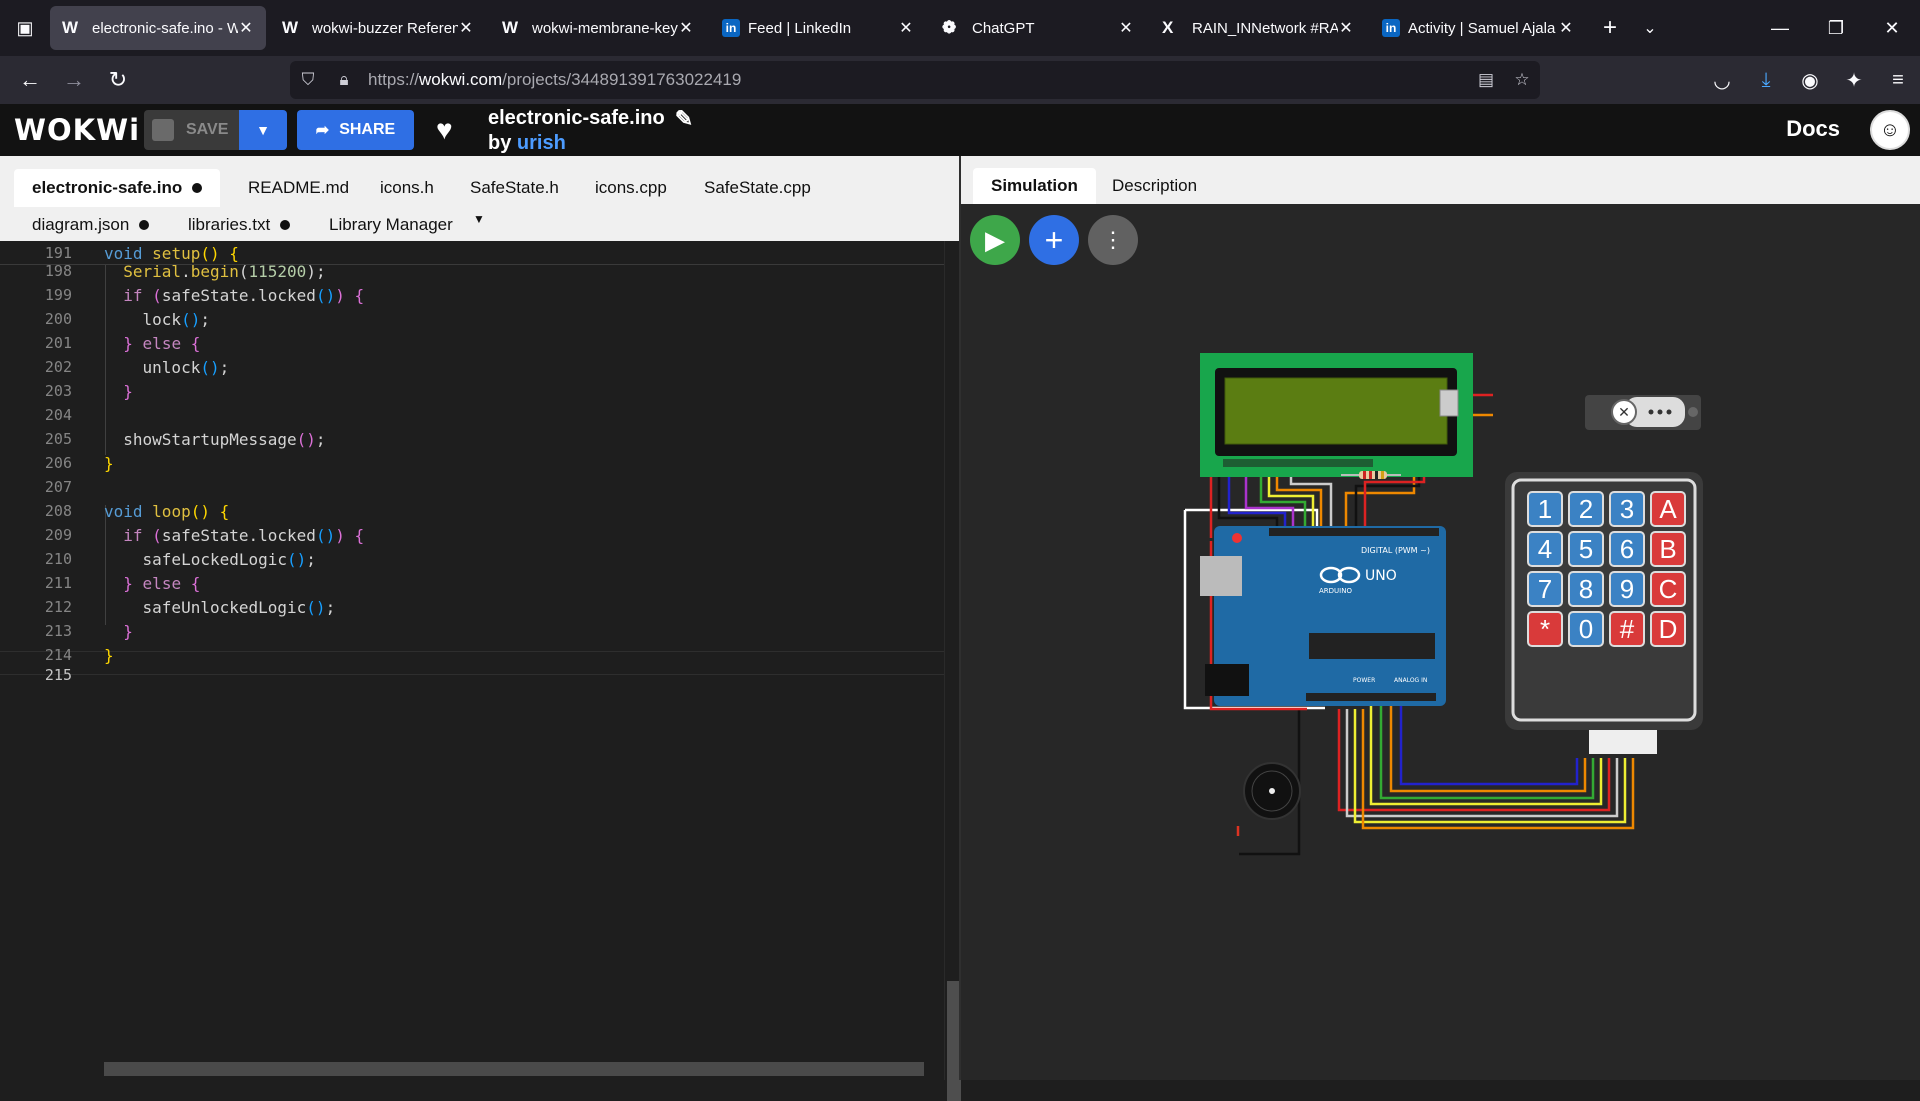  I want to click on browser-tab: Wwokwi-buzzer Referen ✕, so click(378, 28).